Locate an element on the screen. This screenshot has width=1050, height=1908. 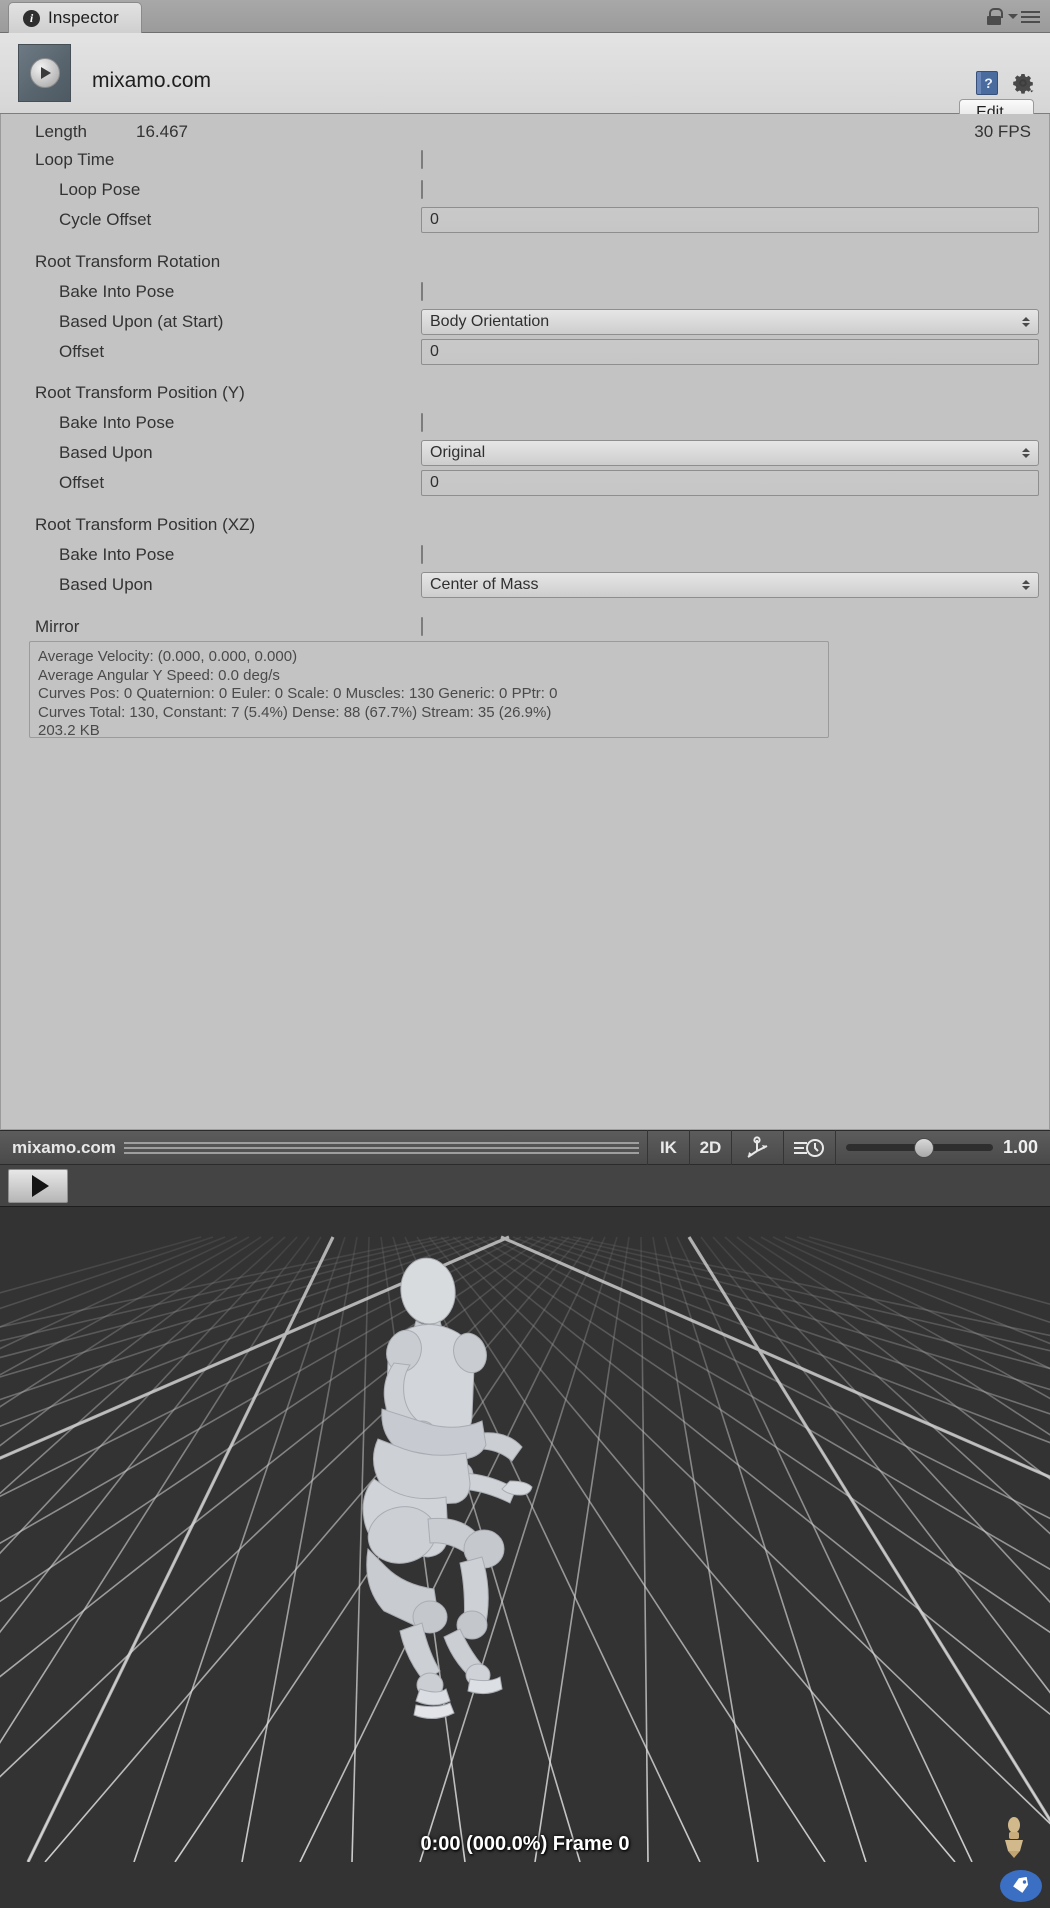
info-icon: i is located at coordinates (31, 18).